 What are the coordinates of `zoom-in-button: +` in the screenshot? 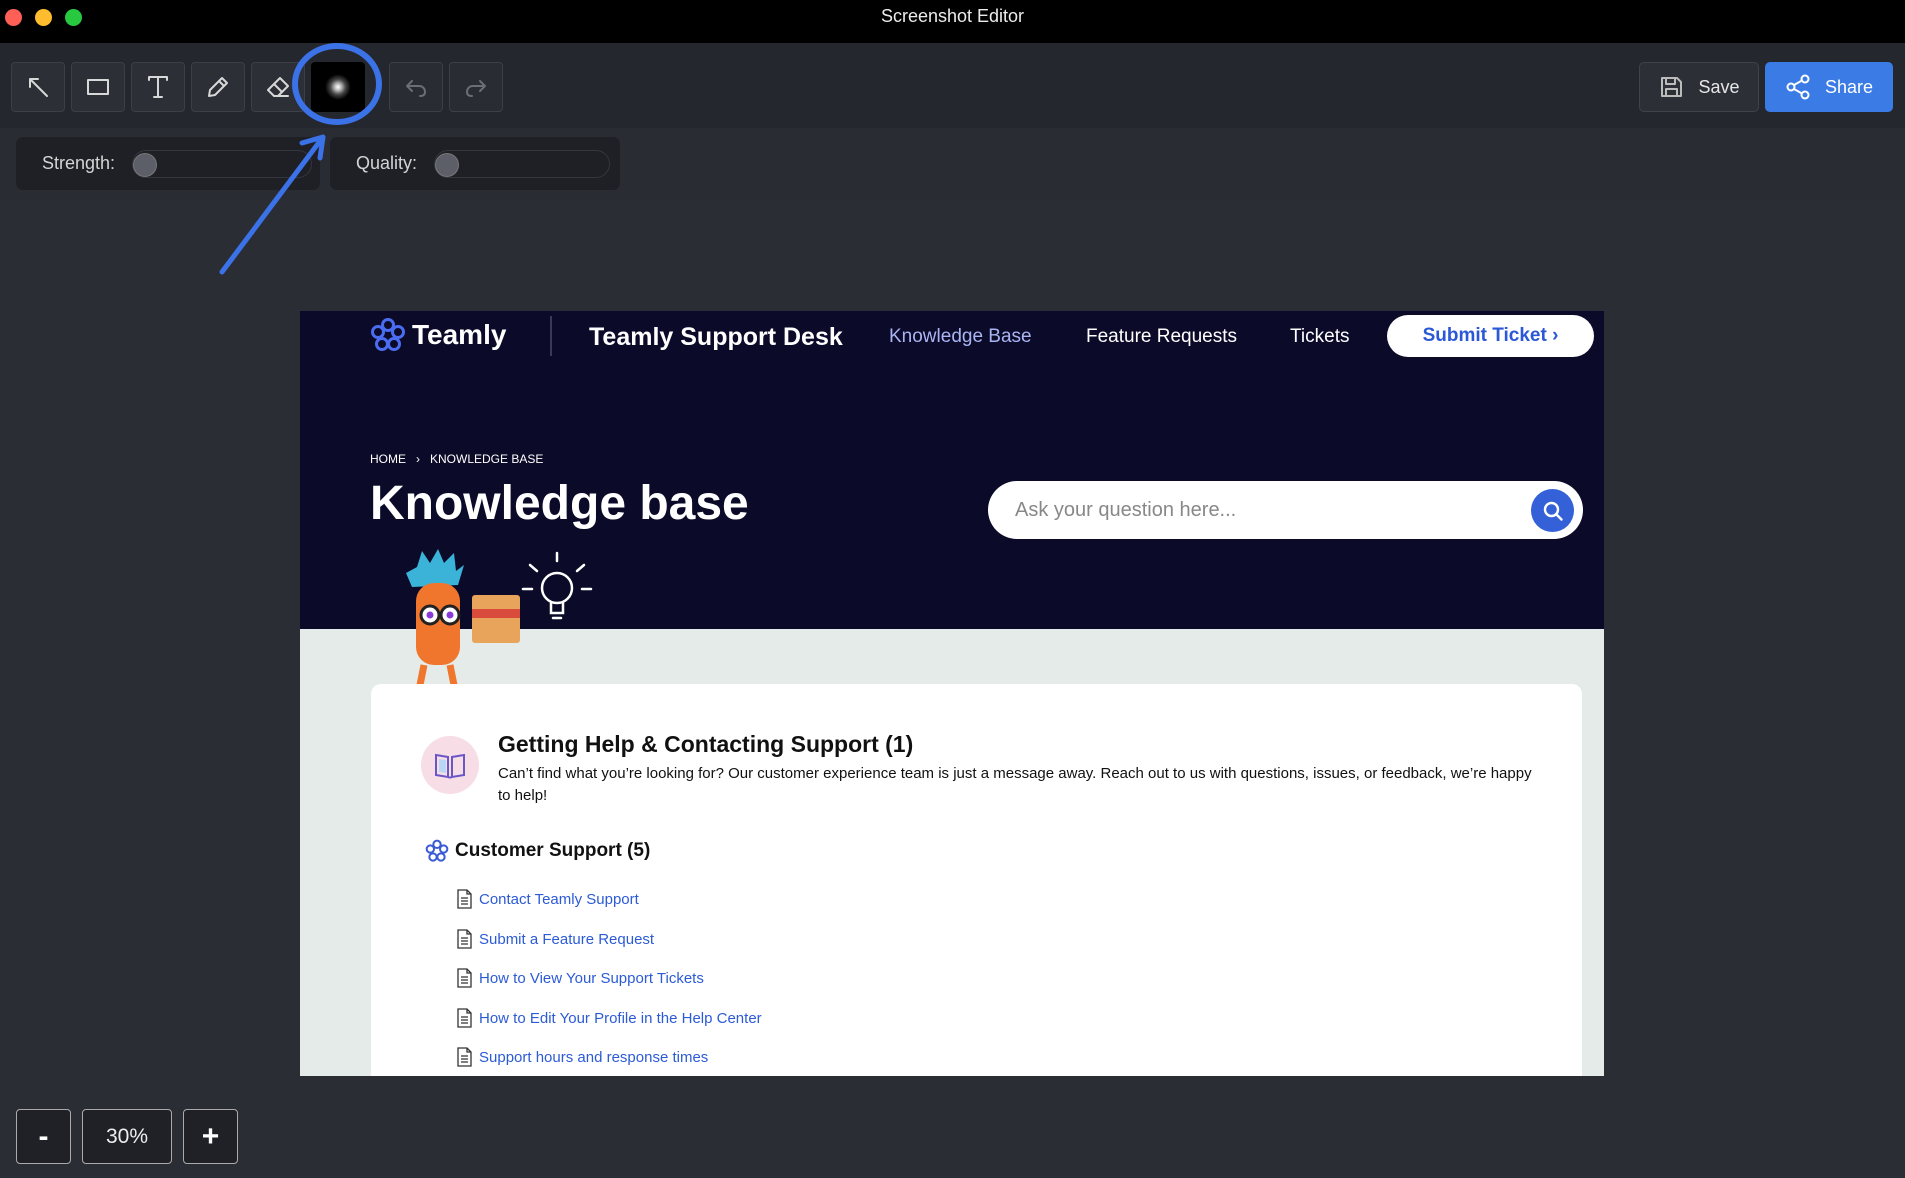 It's located at (210, 1136).